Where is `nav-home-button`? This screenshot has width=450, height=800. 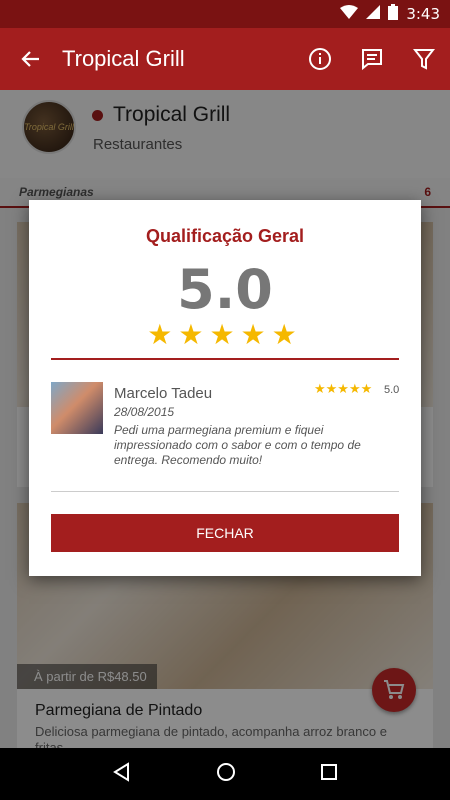 nav-home-button is located at coordinates (226, 774).